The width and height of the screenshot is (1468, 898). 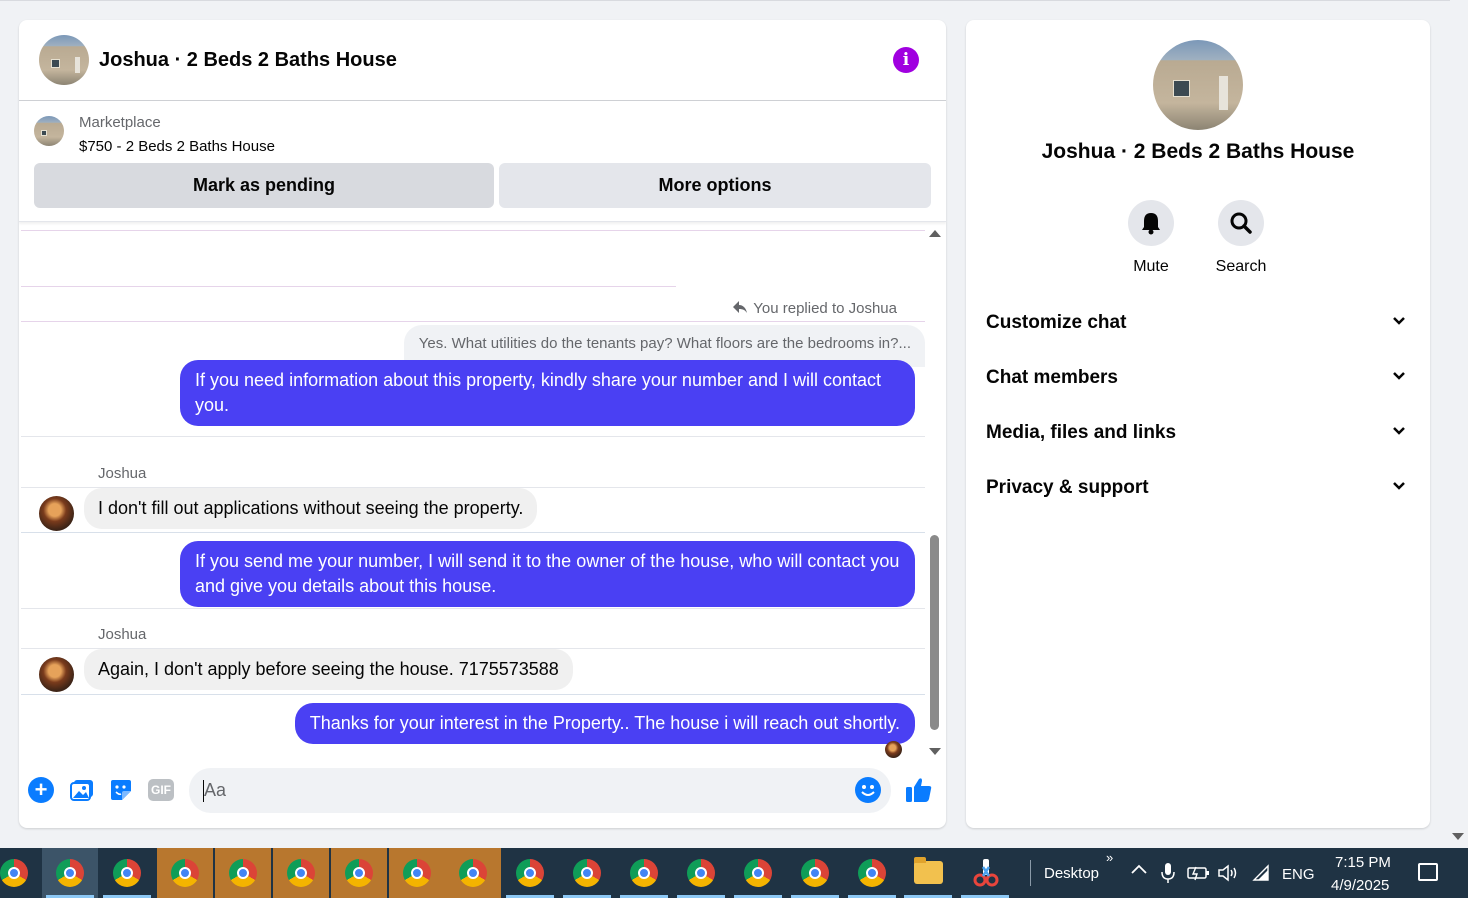 I want to click on search-action: Search, so click(x=1241, y=238).